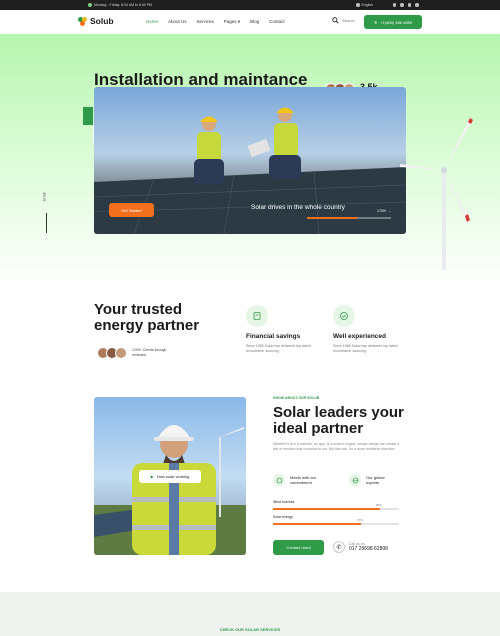 This screenshot has height=636, width=500. I want to click on about-title: Solar leaders your ideal partner, so click(338, 420).